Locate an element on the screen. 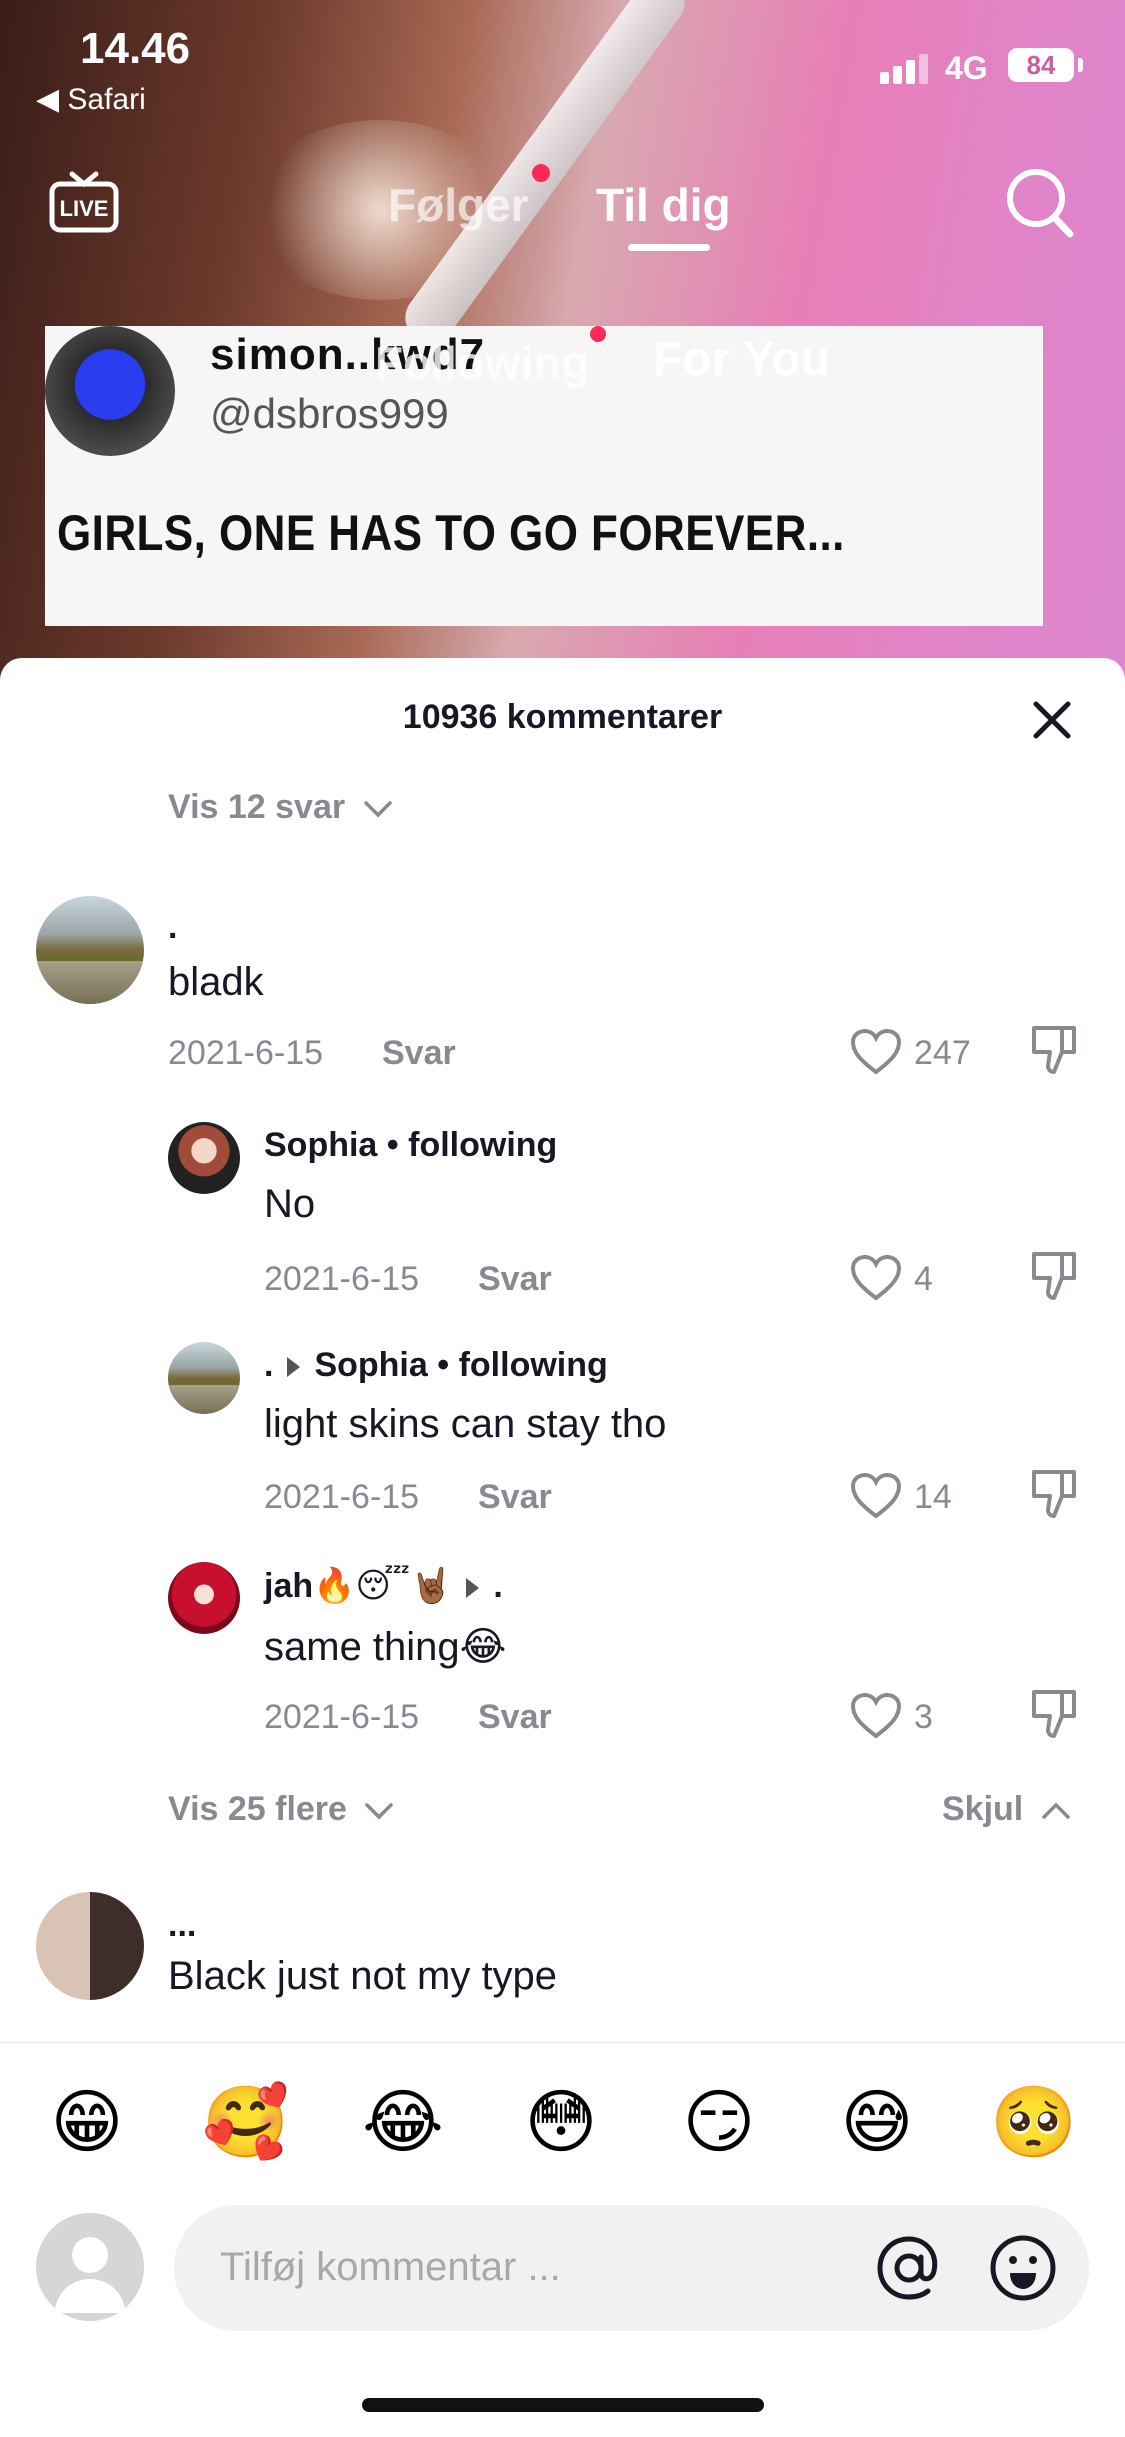 This screenshot has height=2437, width=1125. view-replies-label: Vis 12 svar is located at coordinates (257, 807).